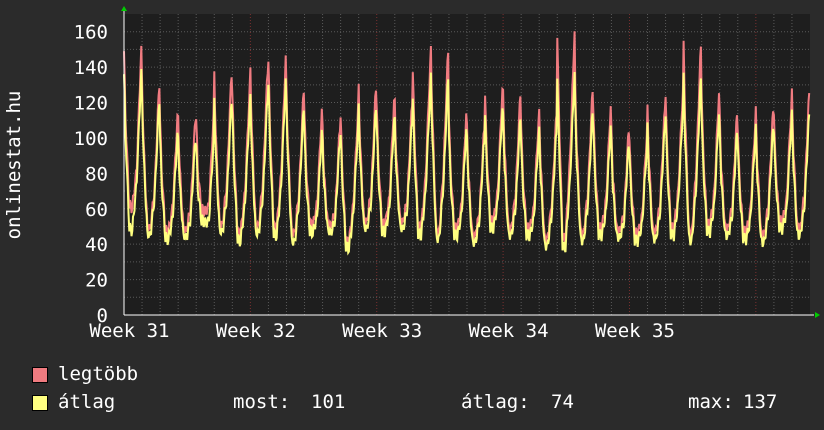 Image resolution: width=824 pixels, height=430 pixels. What do you see at coordinates (96, 210) in the screenshot?
I see `y-tick-label: 60` at bounding box center [96, 210].